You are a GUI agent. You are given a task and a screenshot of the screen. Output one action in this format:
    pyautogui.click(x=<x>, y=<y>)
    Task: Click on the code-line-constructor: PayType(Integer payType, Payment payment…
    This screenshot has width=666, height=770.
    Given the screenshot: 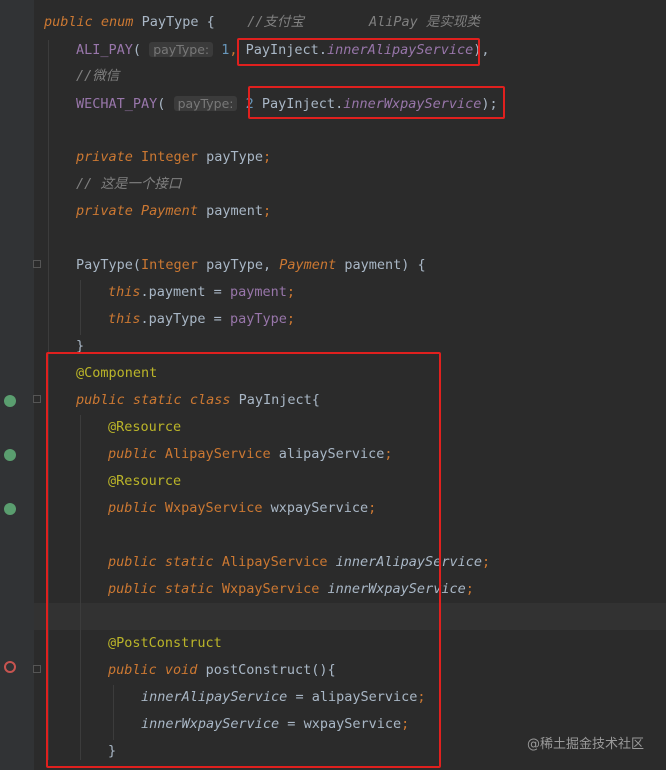 What is the action you would take?
    pyautogui.click(x=251, y=265)
    